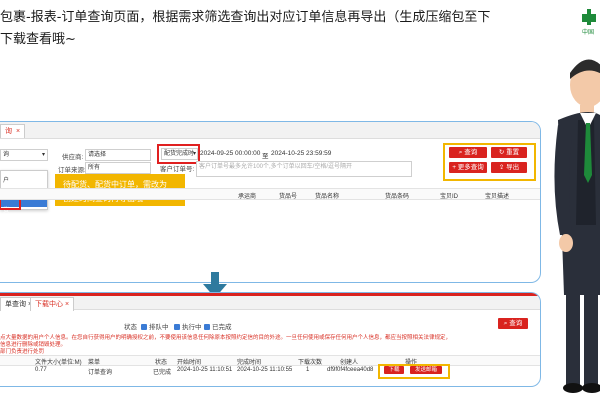 This screenshot has width=600, height=405. I want to click on dropdown-item: 户, so click(6, 179).